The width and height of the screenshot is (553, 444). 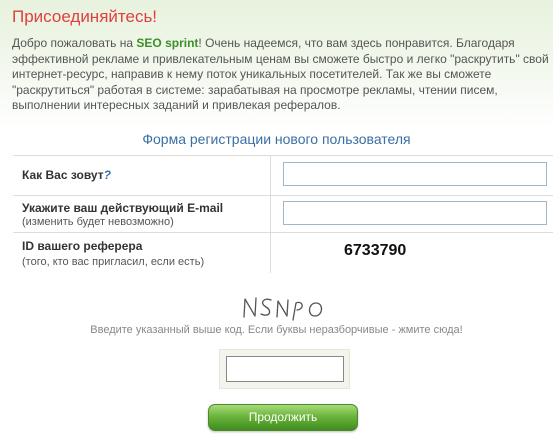 I want to click on name-row: Как Вас зовут?, so click(x=283, y=176).